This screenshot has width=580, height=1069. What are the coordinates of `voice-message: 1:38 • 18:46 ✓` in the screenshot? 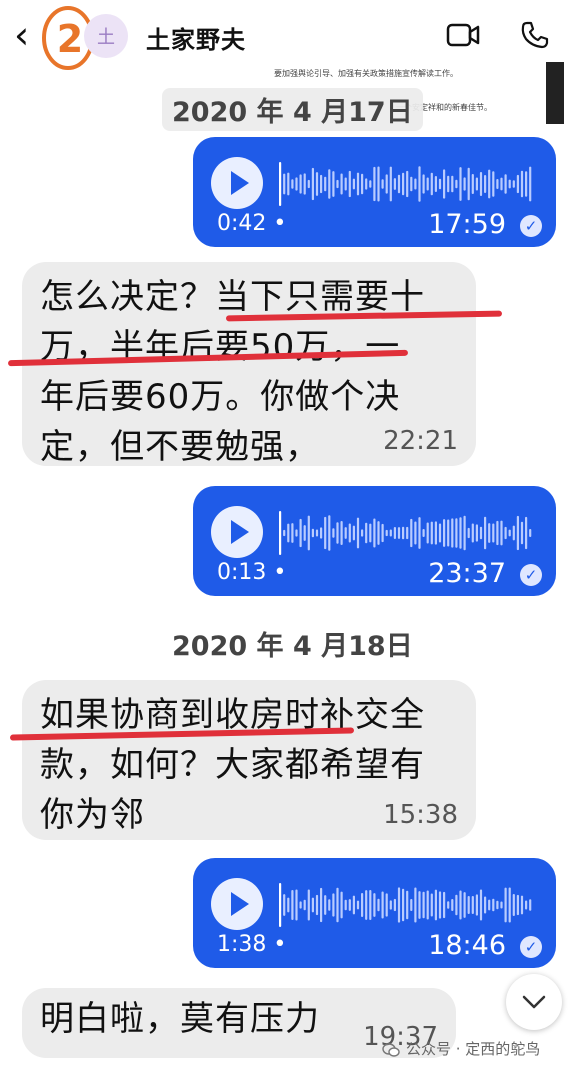 It's located at (374, 913).